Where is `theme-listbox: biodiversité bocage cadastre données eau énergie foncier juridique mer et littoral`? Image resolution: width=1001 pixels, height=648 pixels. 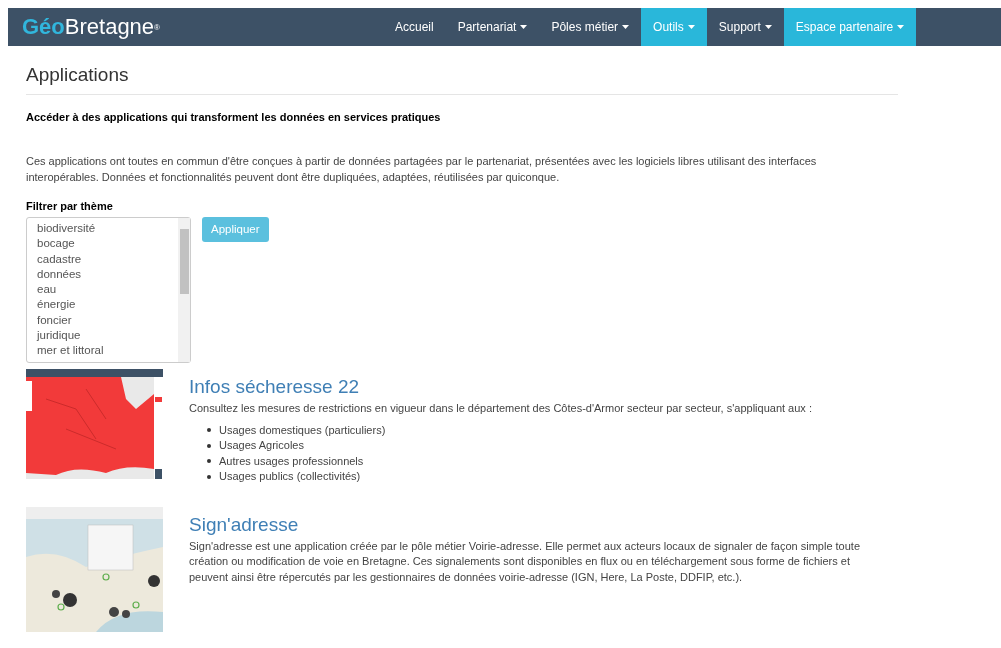 theme-listbox: biodiversité bocage cadastre données eau énergie foncier juridique mer et littoral is located at coordinates (108, 290).